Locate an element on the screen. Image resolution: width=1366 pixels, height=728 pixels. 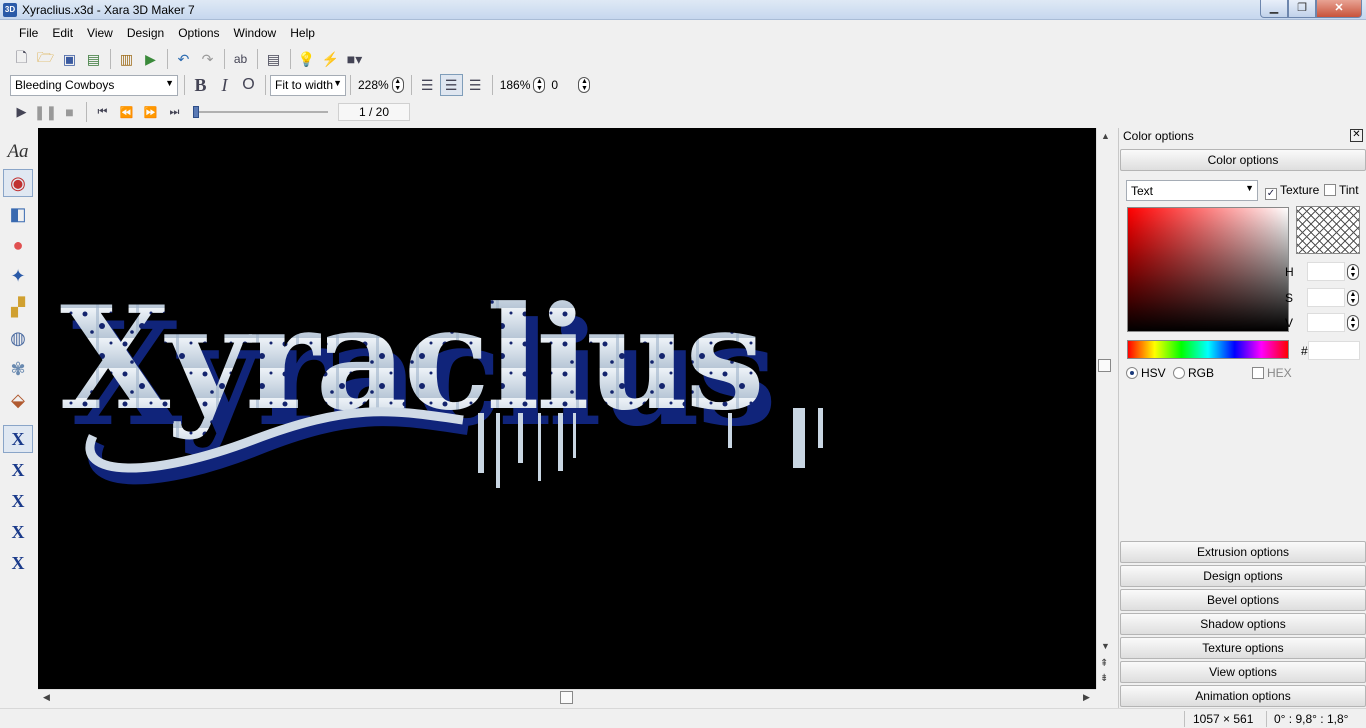
redo-icon: ↷ is located at coordinates (207, 59).